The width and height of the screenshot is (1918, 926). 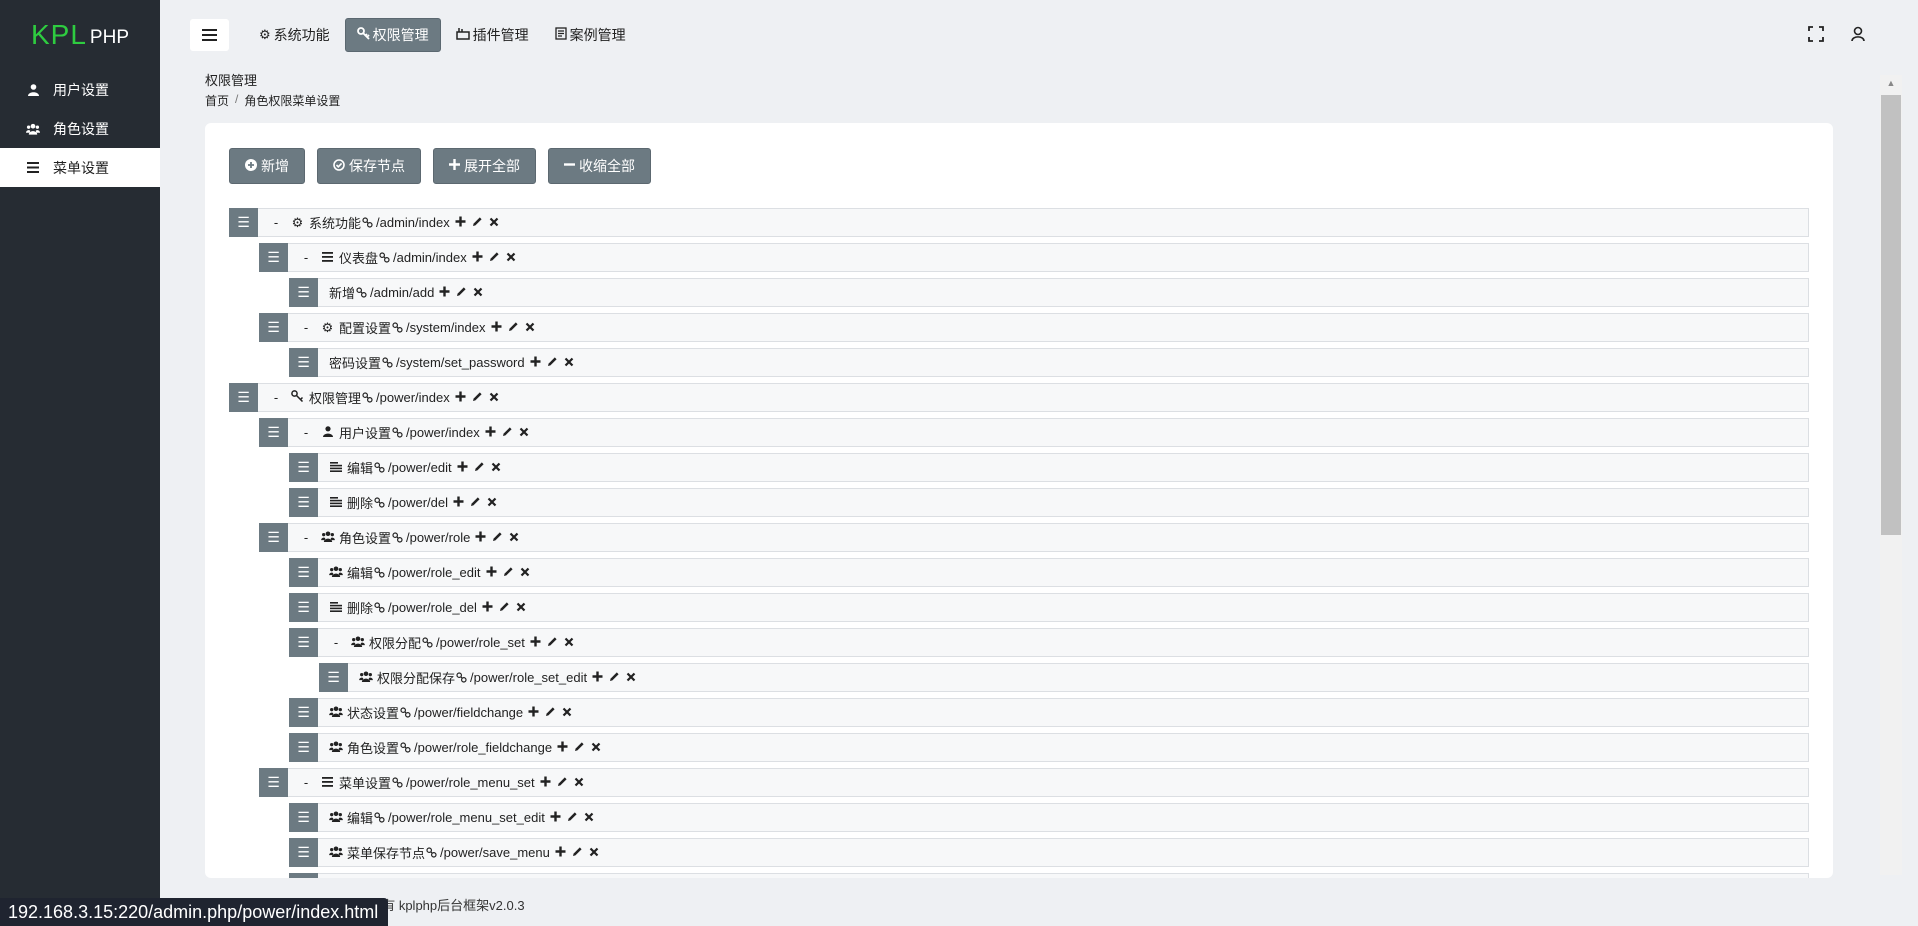 What do you see at coordinates (484, 166) in the screenshot?
I see `expand-all-button: 展开全部` at bounding box center [484, 166].